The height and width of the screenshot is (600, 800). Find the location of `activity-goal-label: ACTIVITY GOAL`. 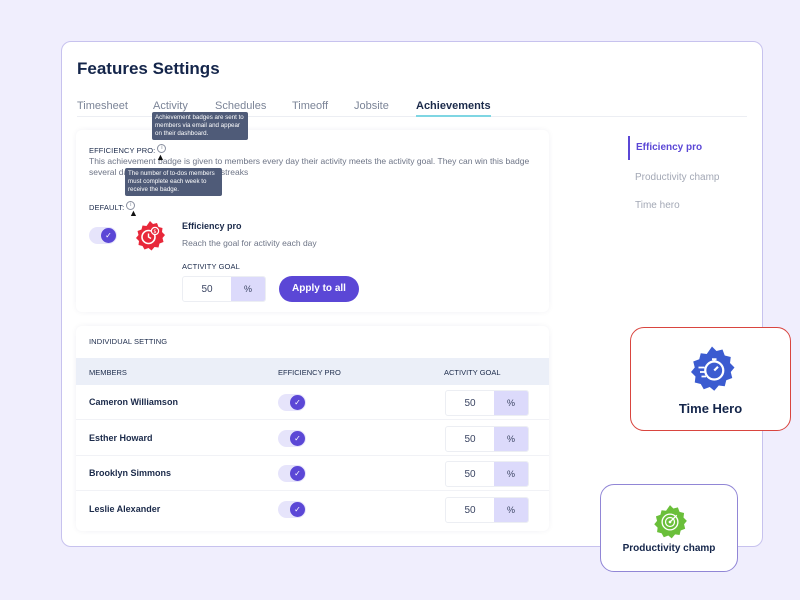

activity-goal-label: ACTIVITY GOAL is located at coordinates (211, 266).